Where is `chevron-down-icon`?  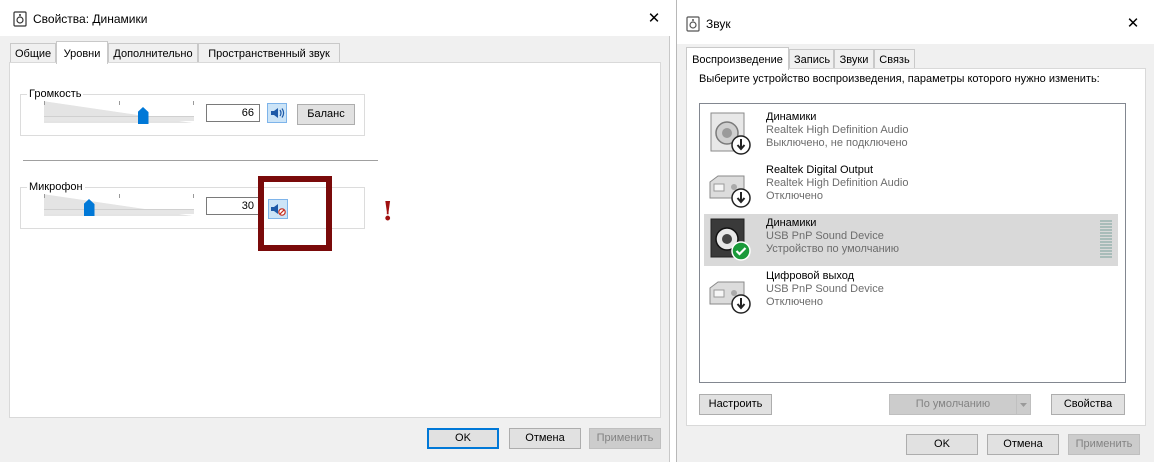 chevron-down-icon is located at coordinates (1023, 404).